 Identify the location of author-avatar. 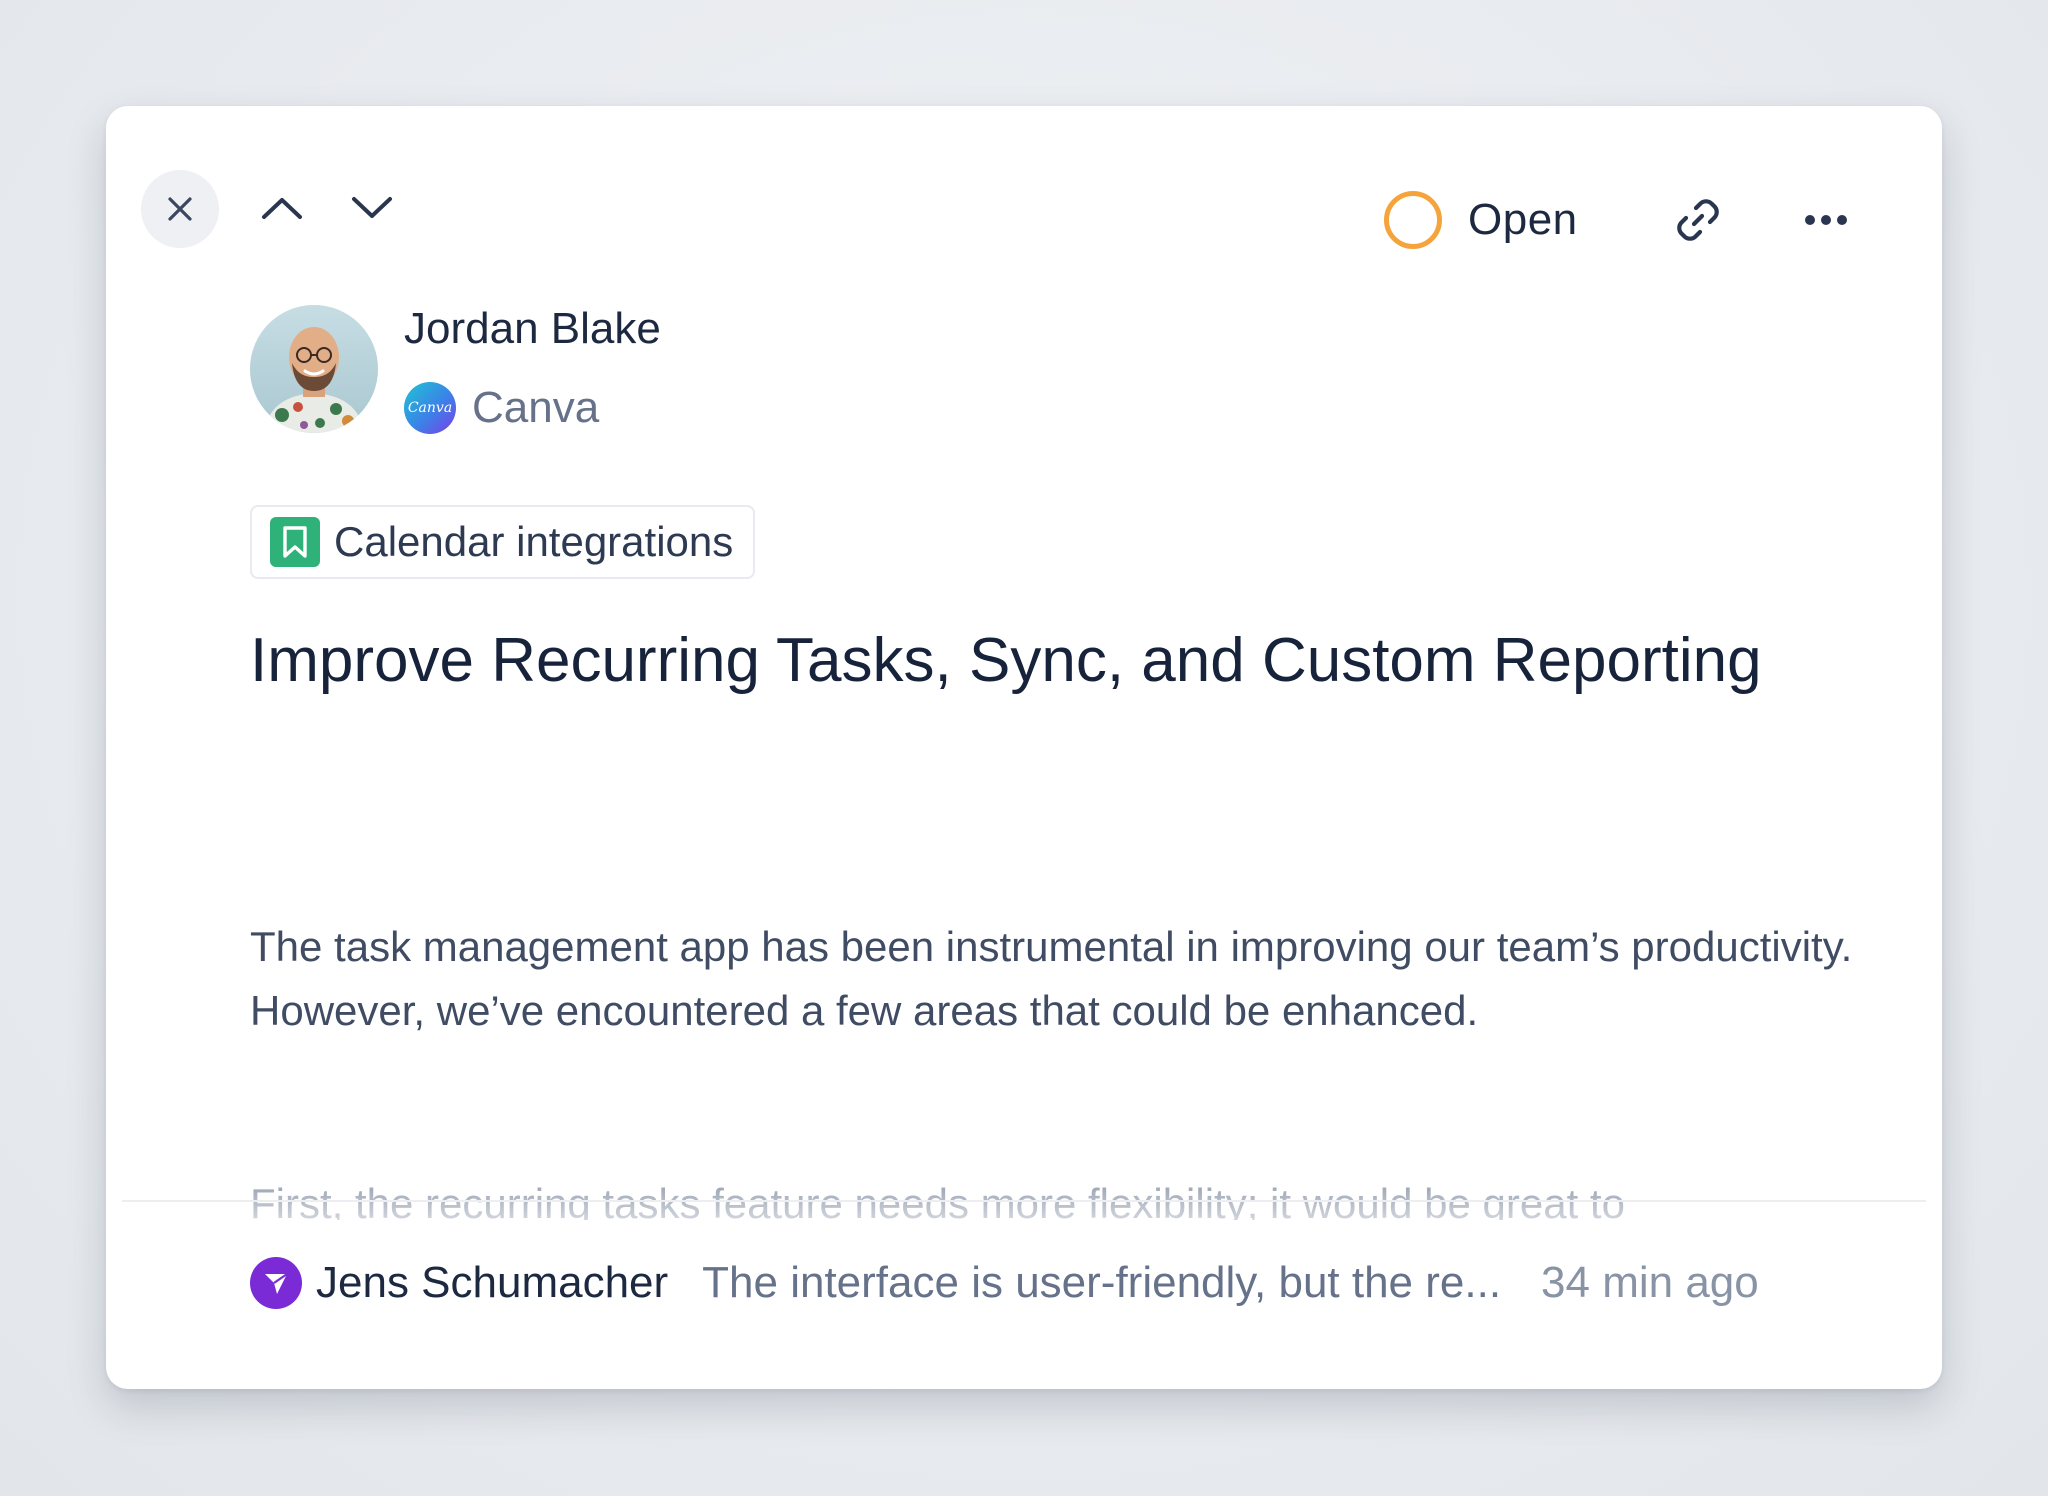
(314, 369).